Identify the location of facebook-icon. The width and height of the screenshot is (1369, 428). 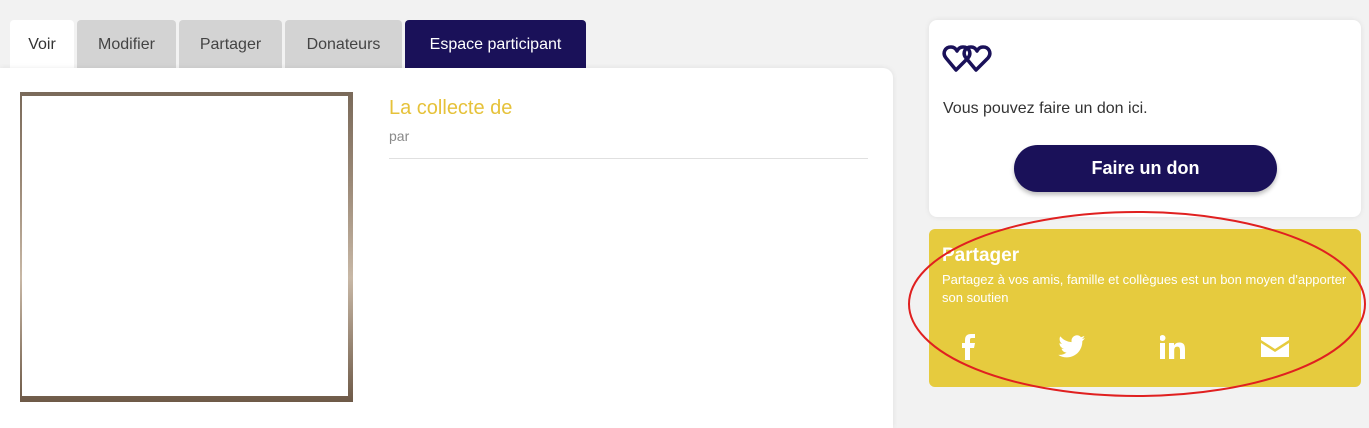
(968, 347).